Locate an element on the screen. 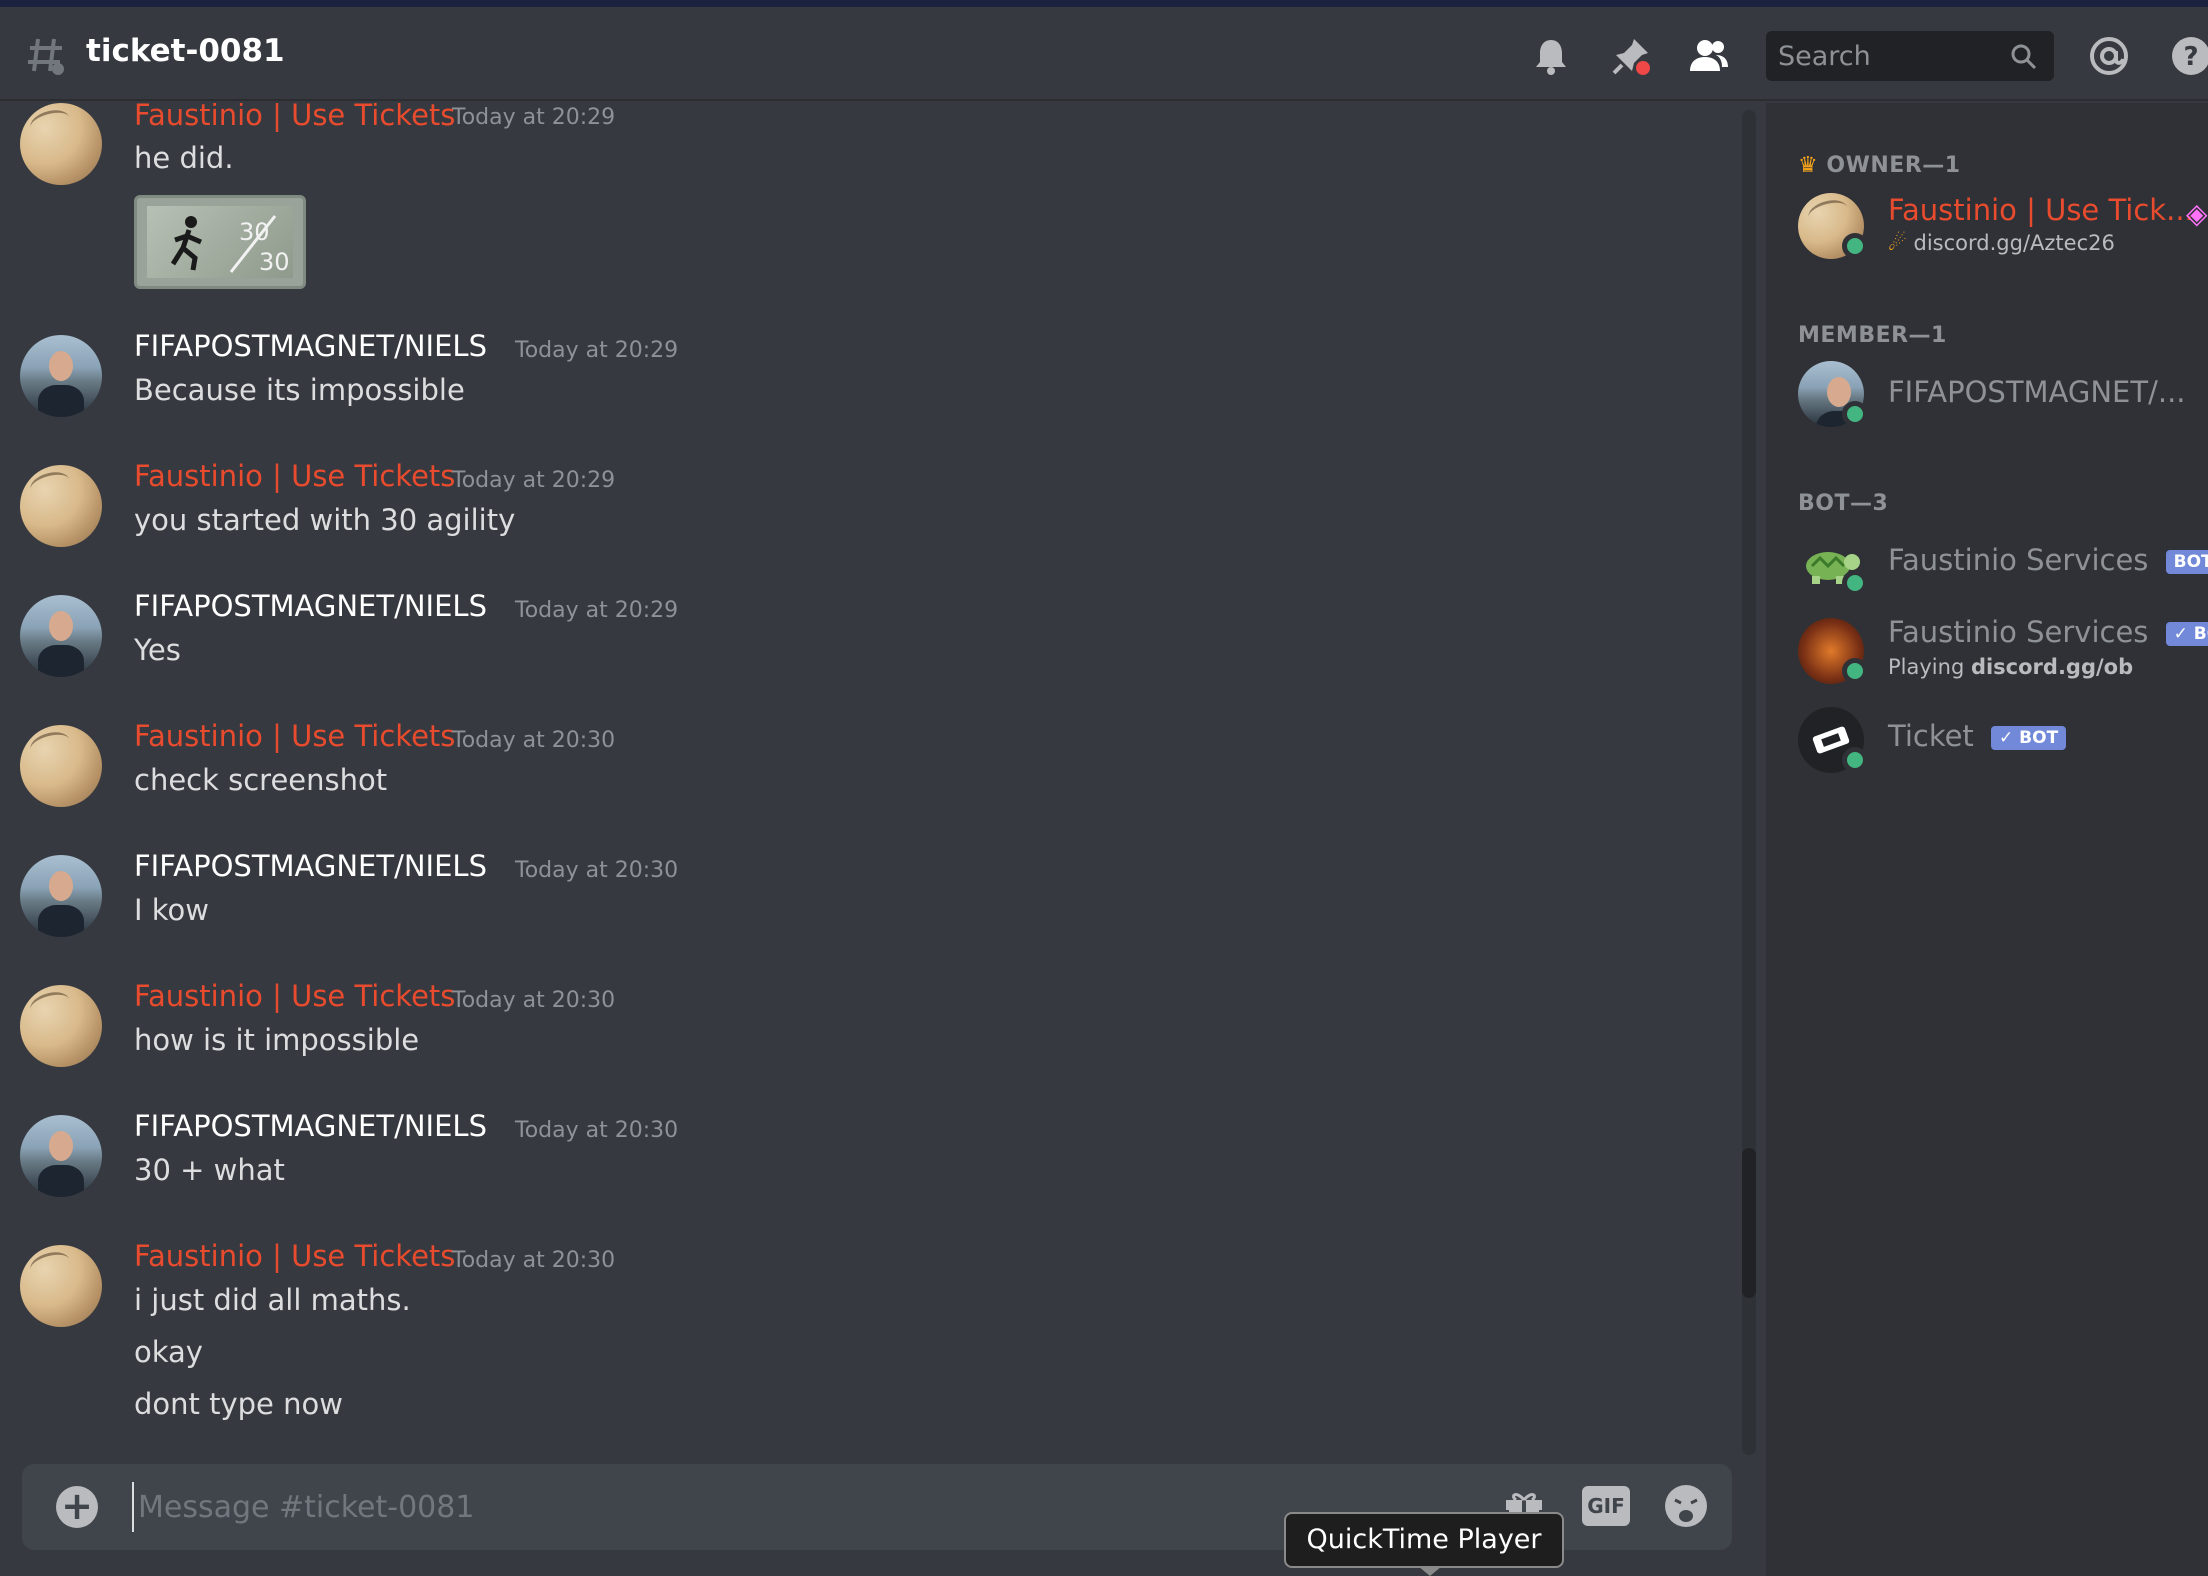 This screenshot has width=2208, height=1576. comet-icon: ☄ is located at coordinates (1897, 243).